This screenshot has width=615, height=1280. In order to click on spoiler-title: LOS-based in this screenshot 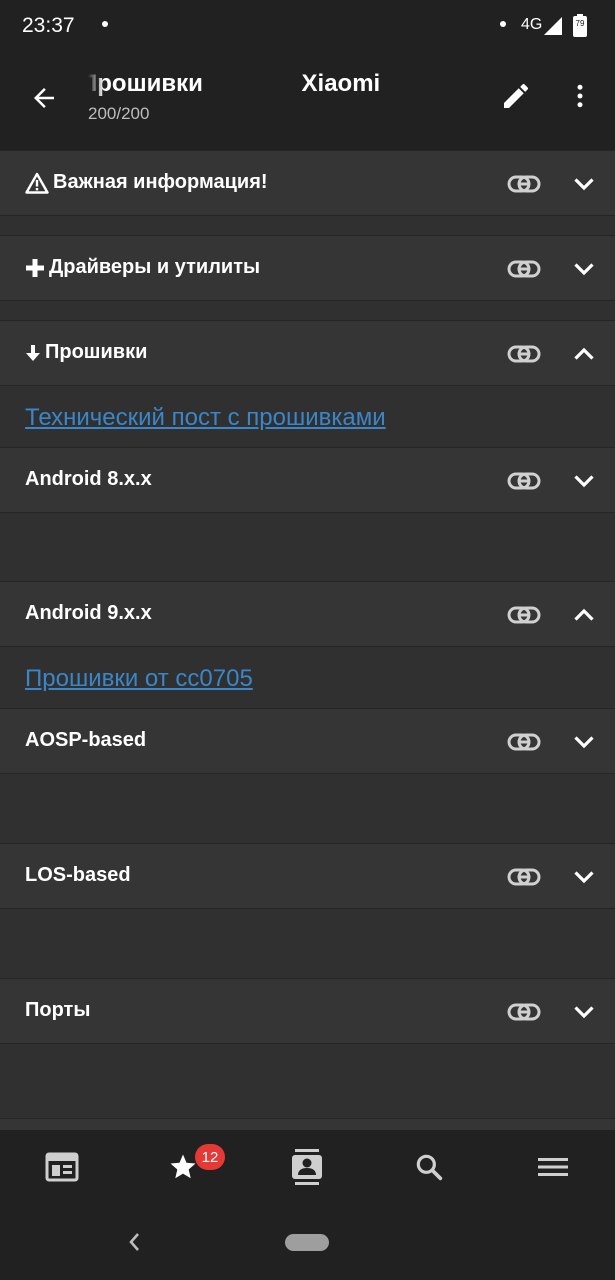, I will do `click(78, 875)`.